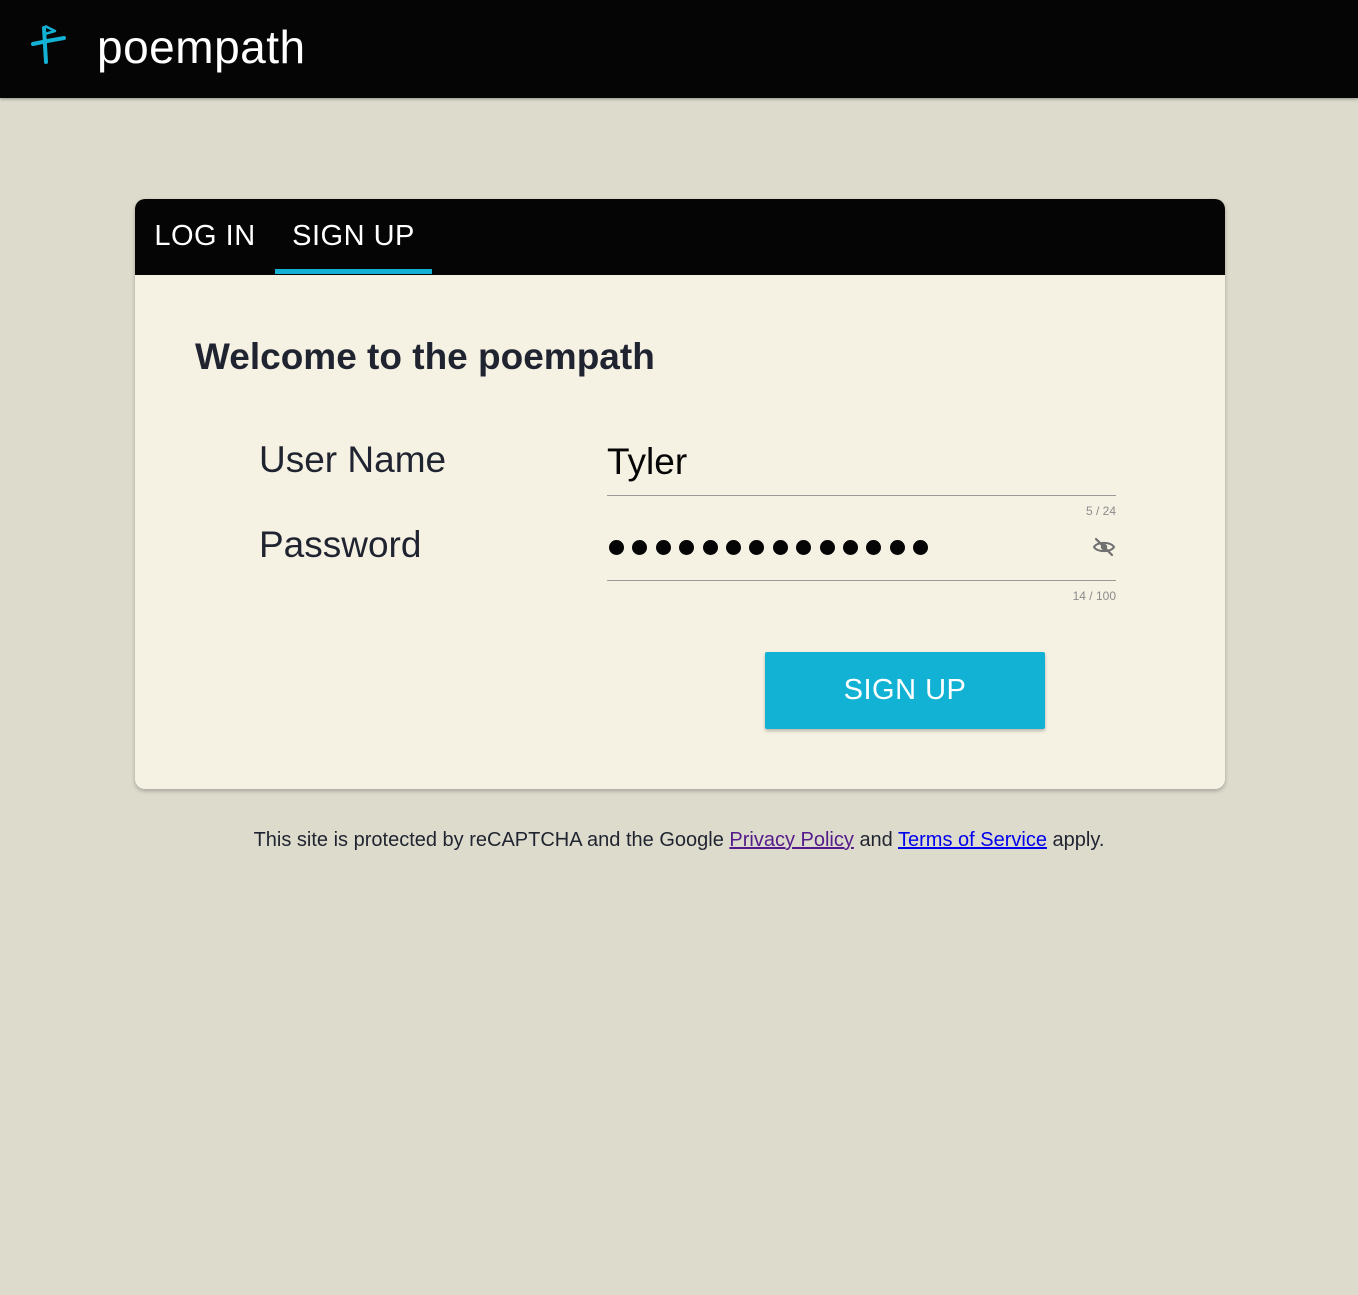 Image resolution: width=1358 pixels, height=1295 pixels. Describe the element at coordinates (1094, 596) in the screenshot. I see `password-char-counter: 14 / 100` at that location.